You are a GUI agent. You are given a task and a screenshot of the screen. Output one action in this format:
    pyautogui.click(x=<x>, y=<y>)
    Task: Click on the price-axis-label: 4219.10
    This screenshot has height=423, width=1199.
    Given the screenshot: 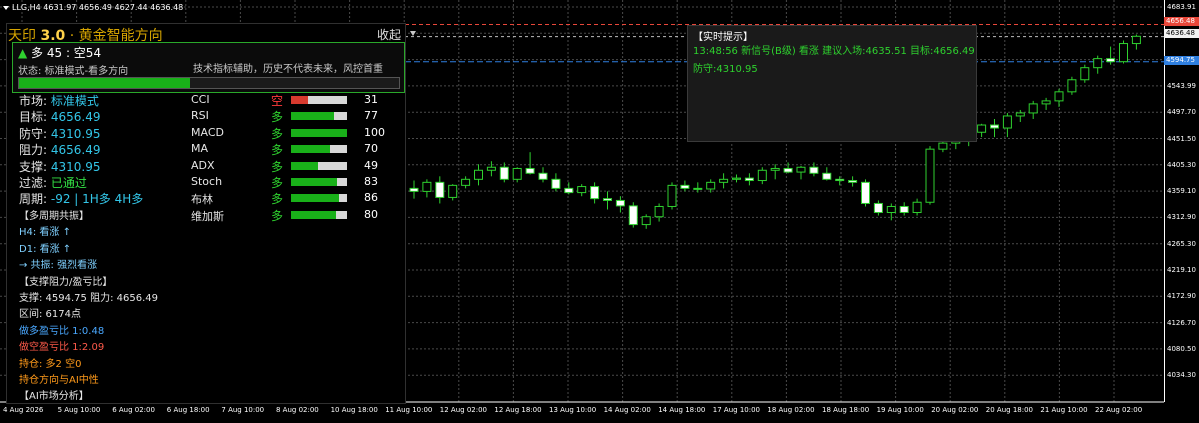 What is the action you would take?
    pyautogui.click(x=1181, y=270)
    